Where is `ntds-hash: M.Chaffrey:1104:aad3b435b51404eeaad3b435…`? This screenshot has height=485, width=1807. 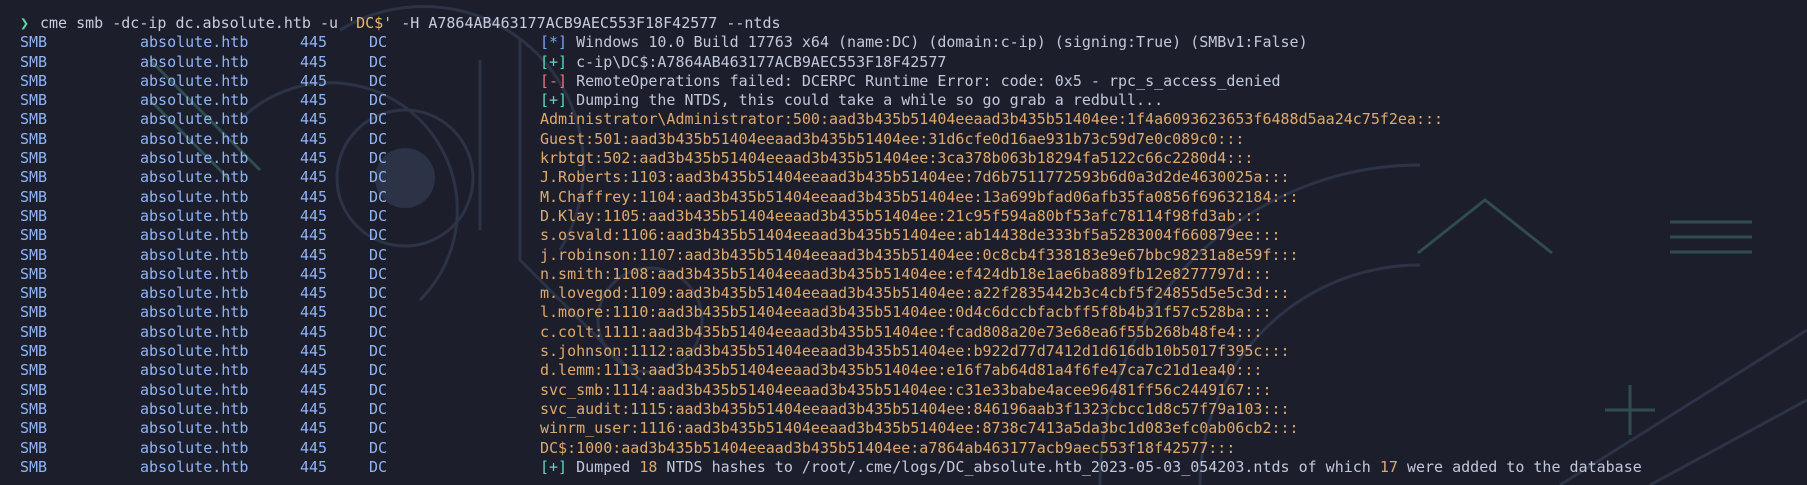
ntds-hash: M.Chaffrey:1104:aad3b435b51404eeaad3b435… is located at coordinates (919, 196).